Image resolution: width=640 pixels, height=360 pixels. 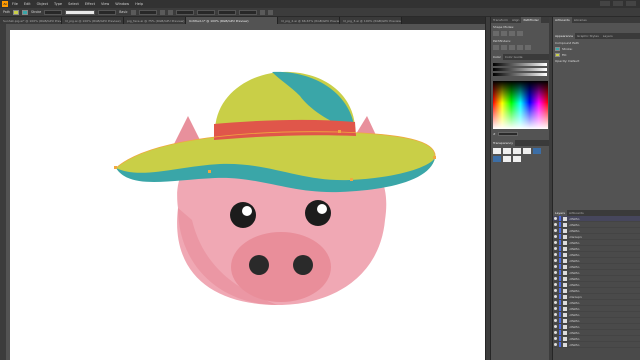 What do you see at coordinates (90, 4) in the screenshot?
I see `menu-effect: Effect` at bounding box center [90, 4].